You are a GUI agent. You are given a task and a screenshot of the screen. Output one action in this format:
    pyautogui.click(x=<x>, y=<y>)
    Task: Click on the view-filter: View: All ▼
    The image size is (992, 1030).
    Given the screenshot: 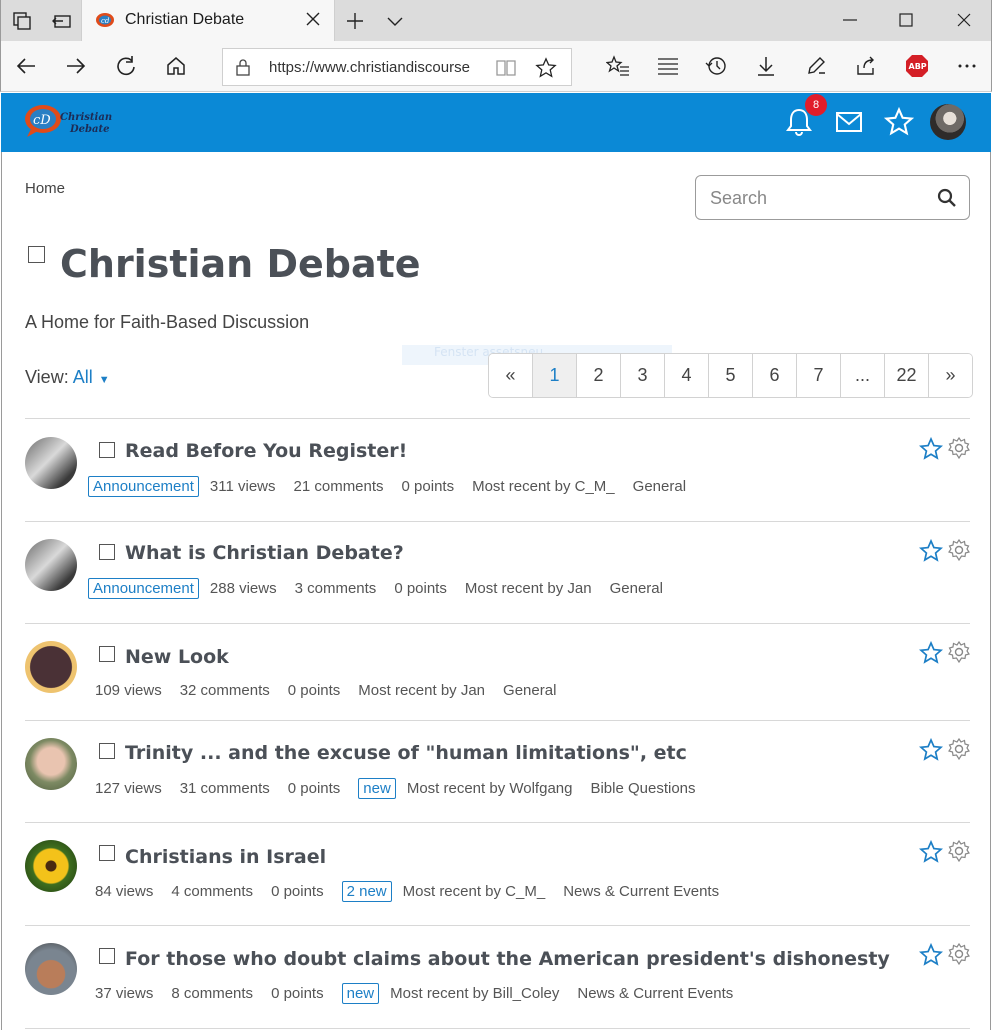 What is the action you would take?
    pyautogui.click(x=67, y=377)
    